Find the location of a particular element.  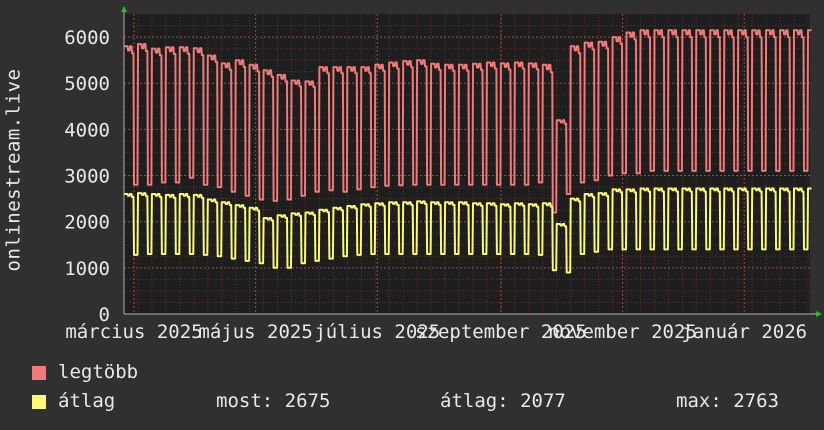

y-tick-label: 1000 is located at coordinates (87, 269).